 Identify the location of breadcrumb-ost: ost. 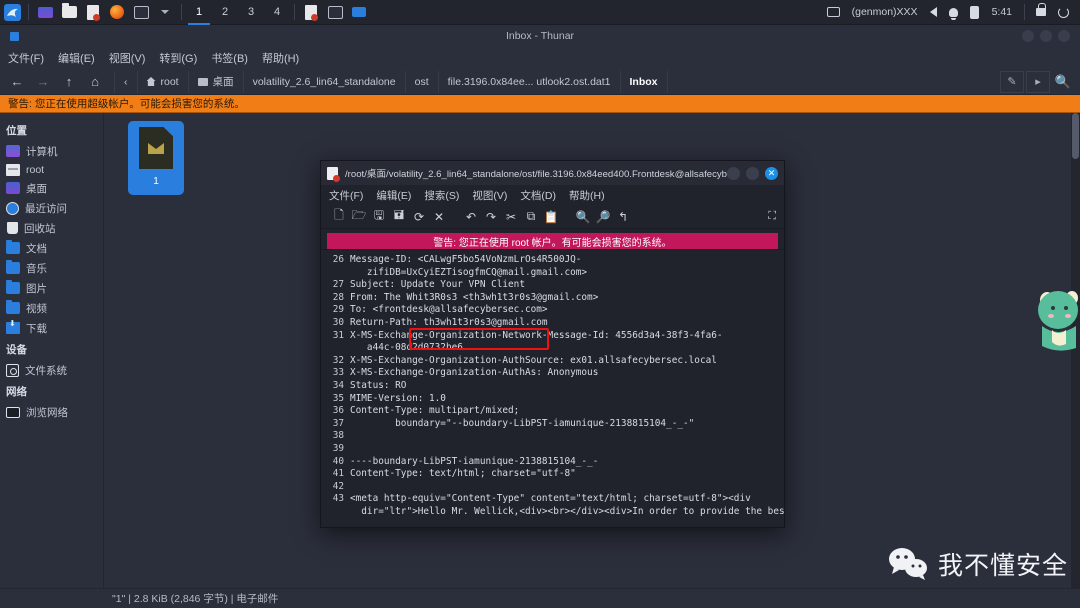
(422, 81).